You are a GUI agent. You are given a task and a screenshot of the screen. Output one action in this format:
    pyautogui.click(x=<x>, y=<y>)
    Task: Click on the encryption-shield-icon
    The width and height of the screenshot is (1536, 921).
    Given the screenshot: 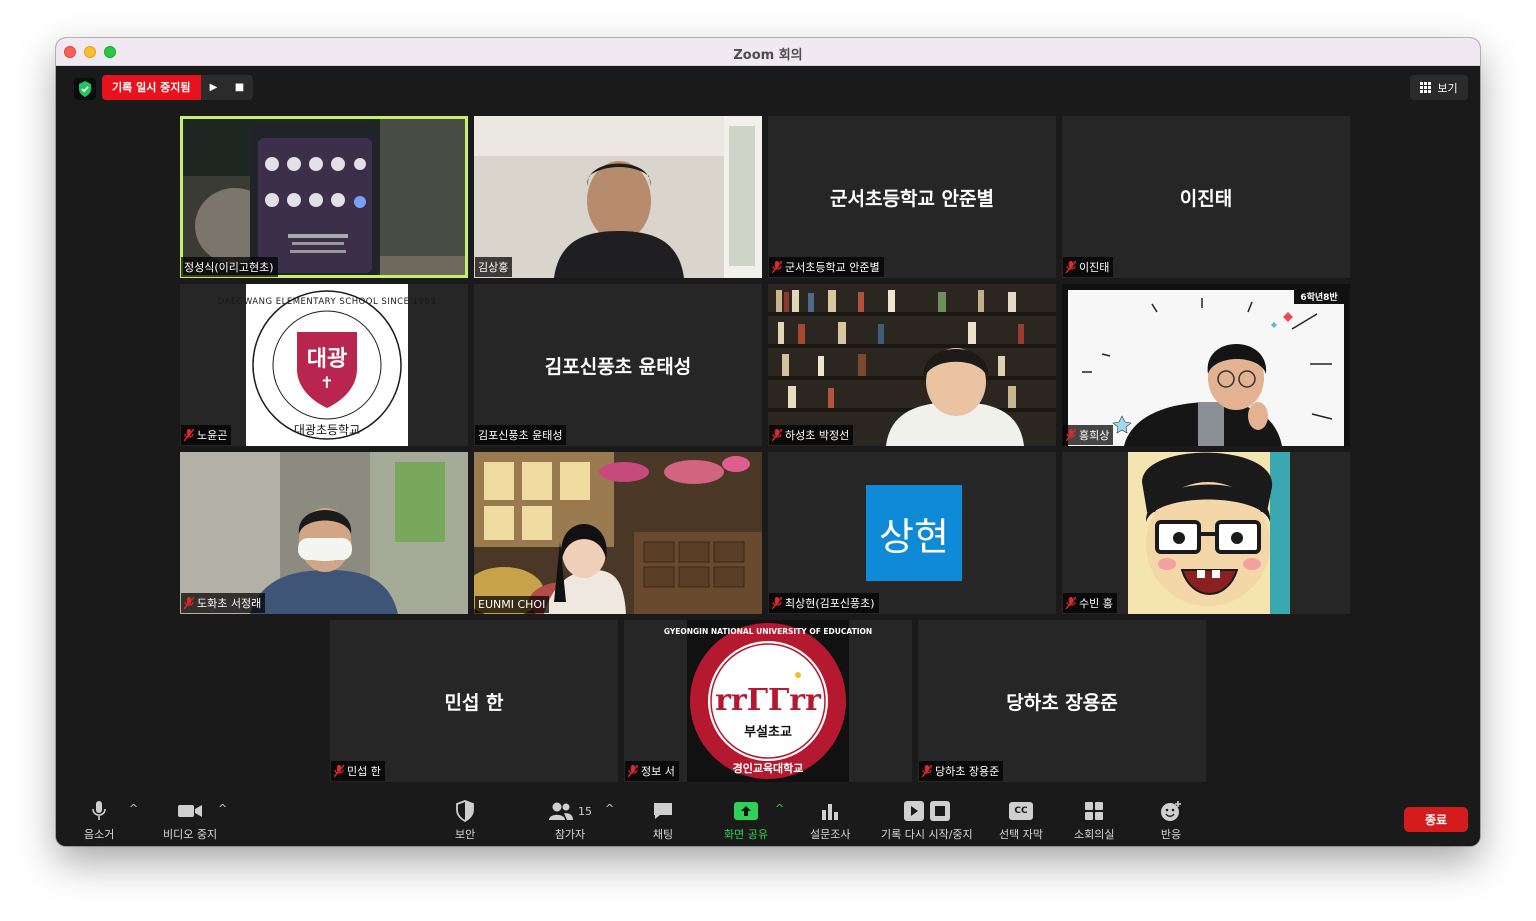 What is the action you would take?
    pyautogui.click(x=85, y=89)
    